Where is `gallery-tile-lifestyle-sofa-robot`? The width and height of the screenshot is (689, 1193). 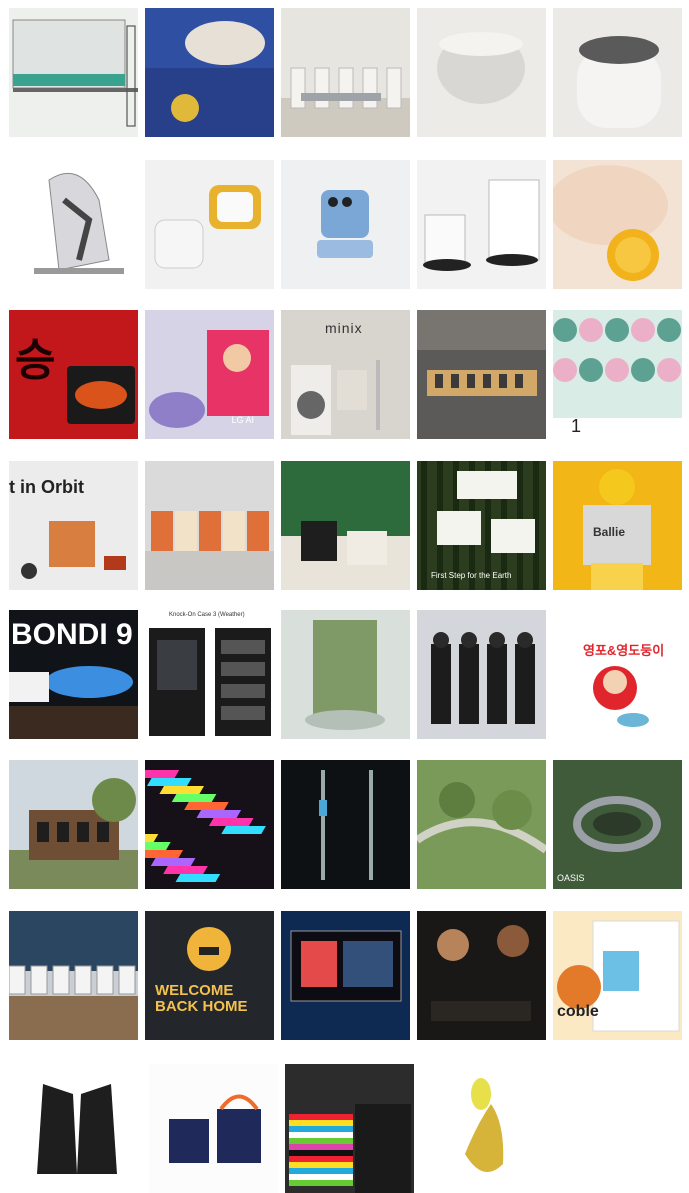
gallery-tile-lifestyle-sofa-robot is located at coordinates (209, 72).